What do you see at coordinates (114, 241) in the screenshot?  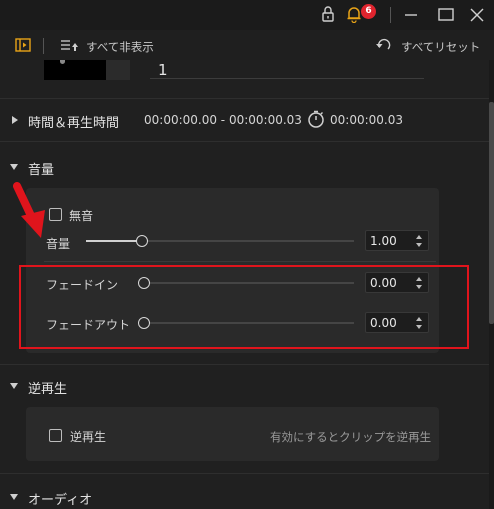 I see `volume-slider-fill` at bounding box center [114, 241].